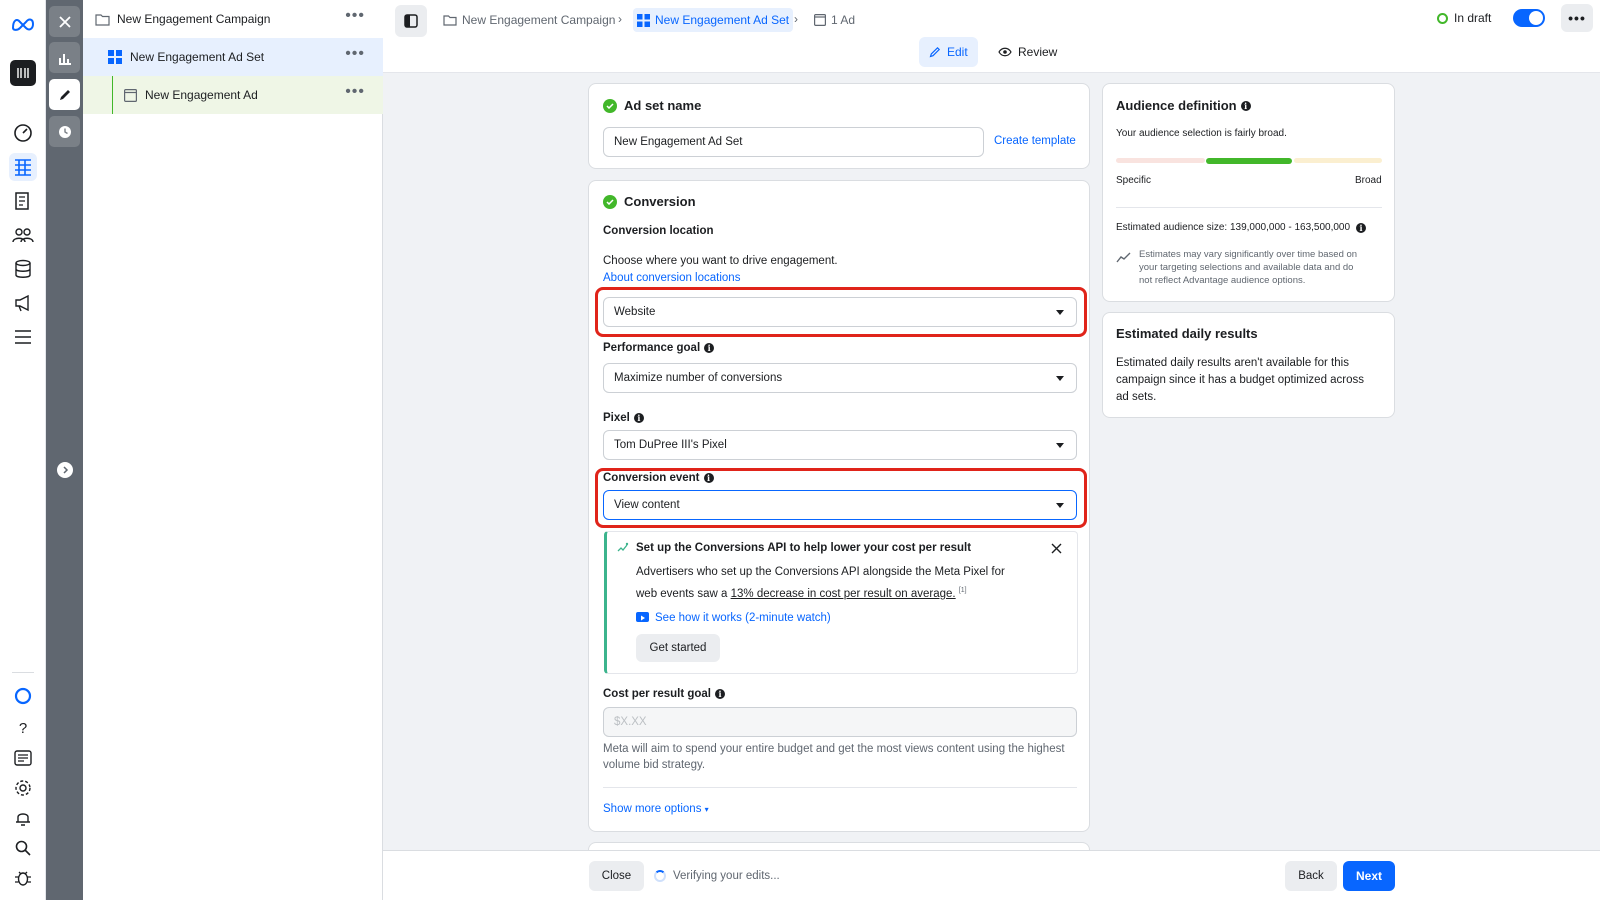 The height and width of the screenshot is (900, 1600). What do you see at coordinates (23, 758) in the screenshot?
I see `news-feed-icon` at bounding box center [23, 758].